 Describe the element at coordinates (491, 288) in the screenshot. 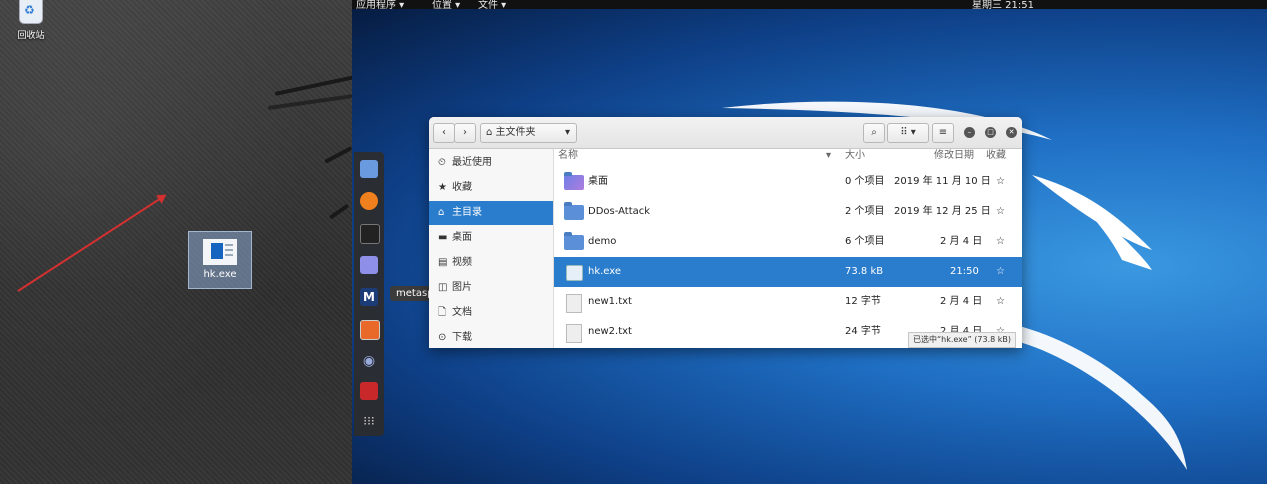

I see `sidebar-item-pictures: ◫ 图片` at that location.